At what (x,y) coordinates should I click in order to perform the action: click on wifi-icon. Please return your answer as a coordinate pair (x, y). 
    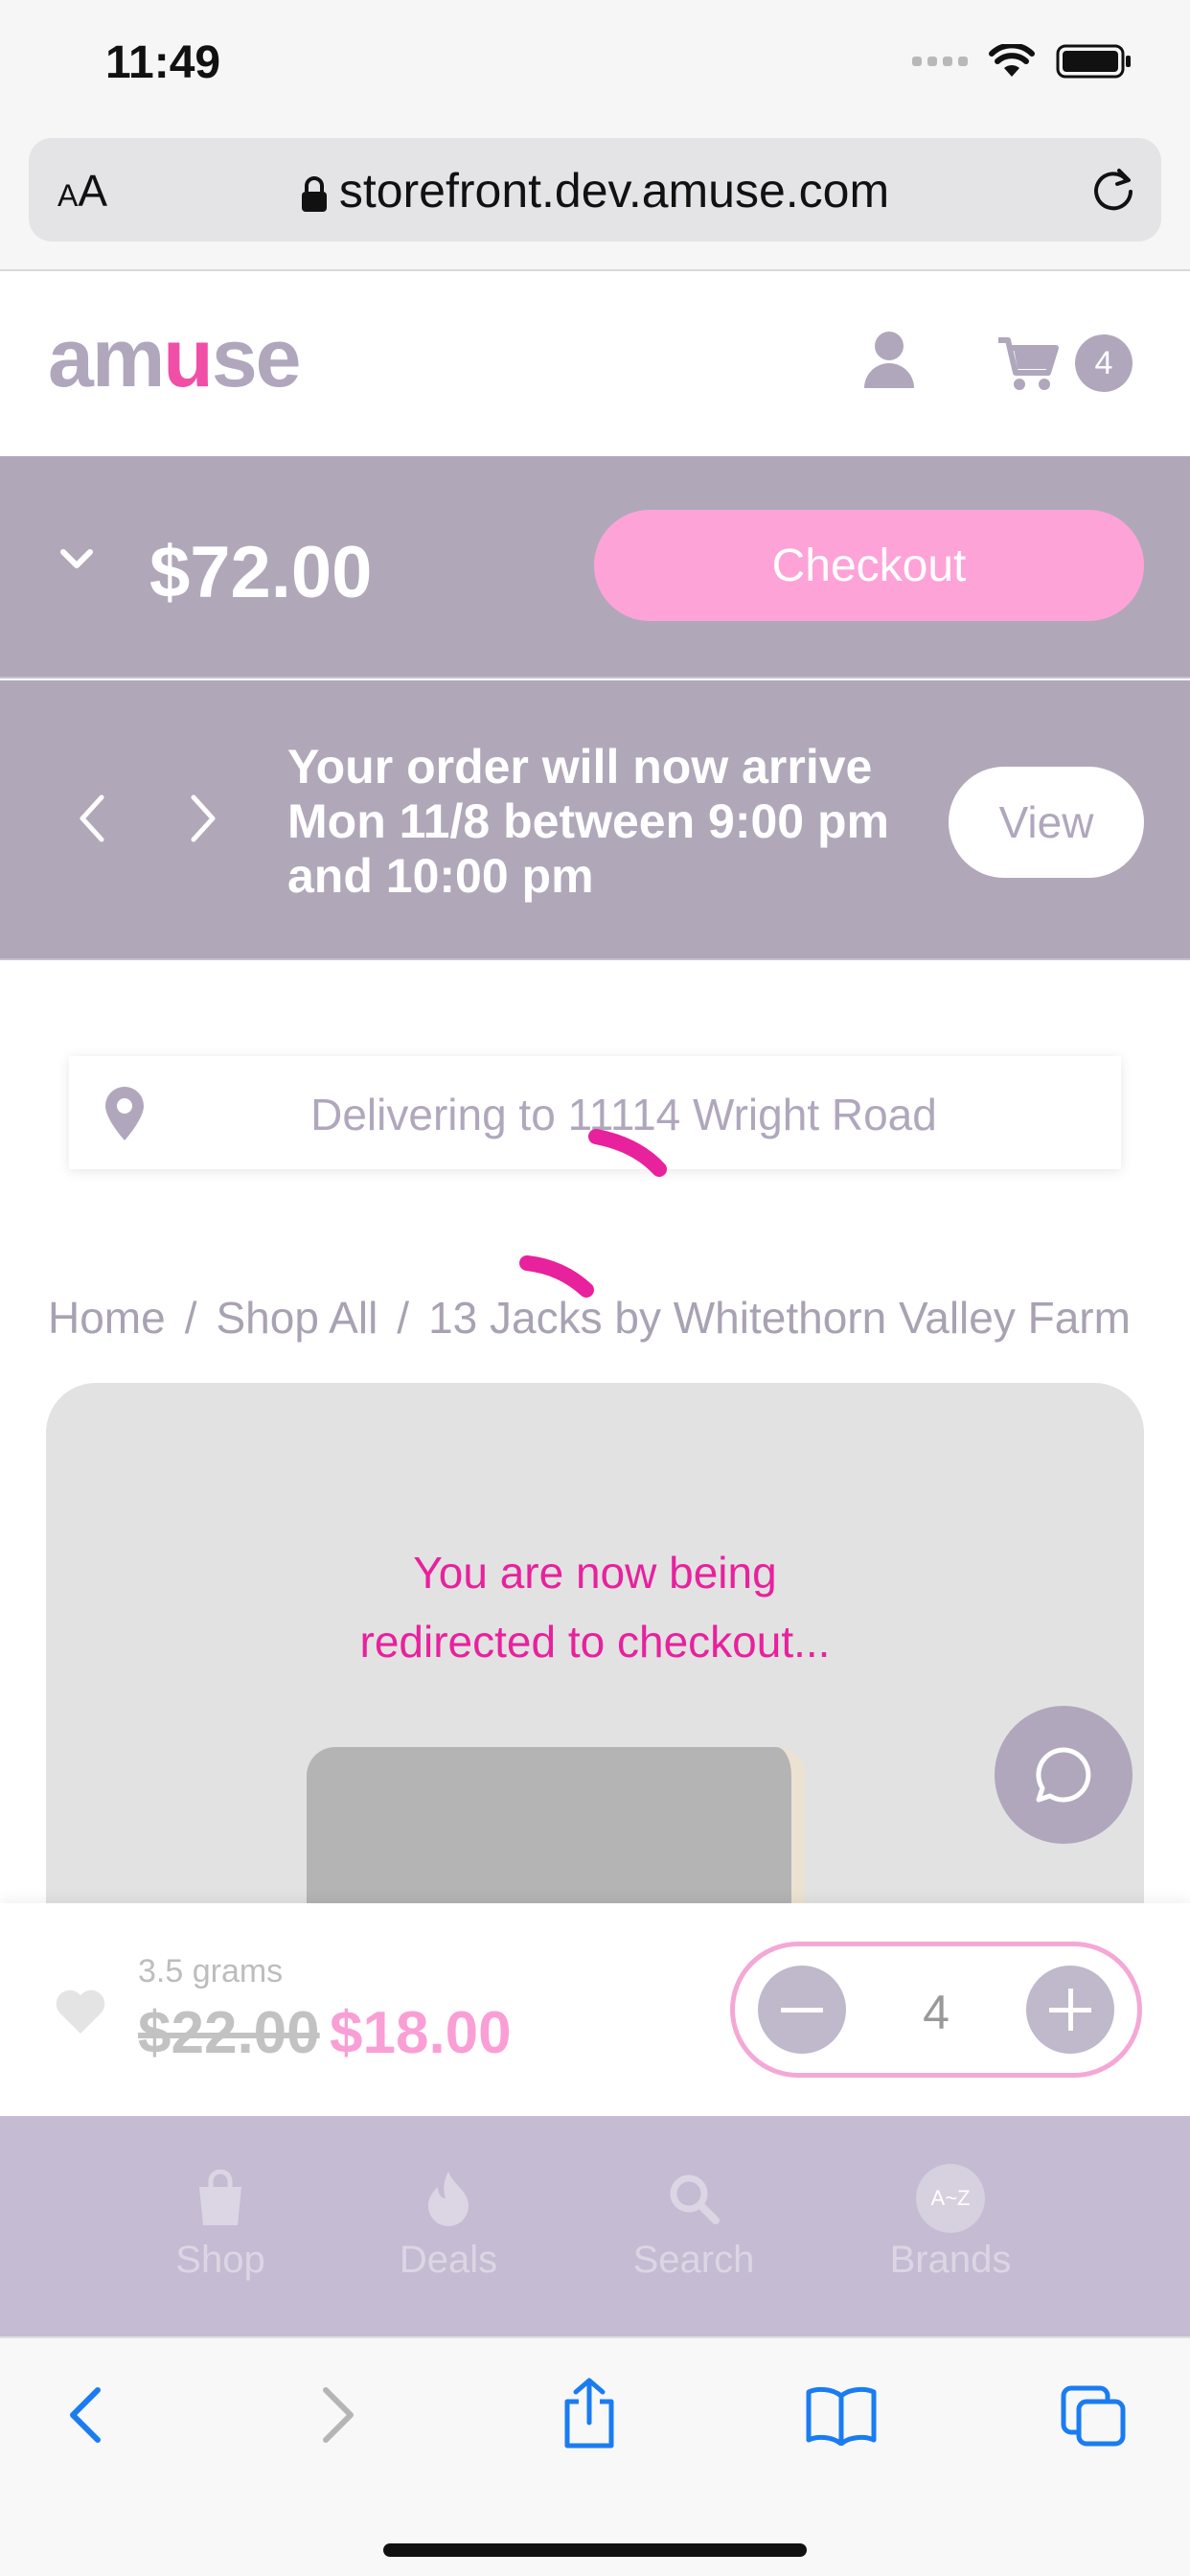
    Looking at the image, I should click on (1012, 60).